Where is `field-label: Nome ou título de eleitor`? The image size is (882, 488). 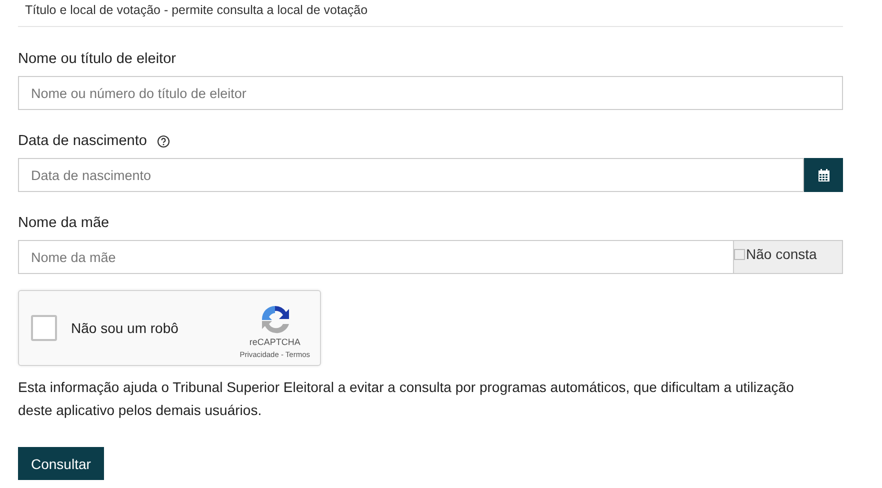
field-label: Nome ou título de eleitor is located at coordinates (97, 59).